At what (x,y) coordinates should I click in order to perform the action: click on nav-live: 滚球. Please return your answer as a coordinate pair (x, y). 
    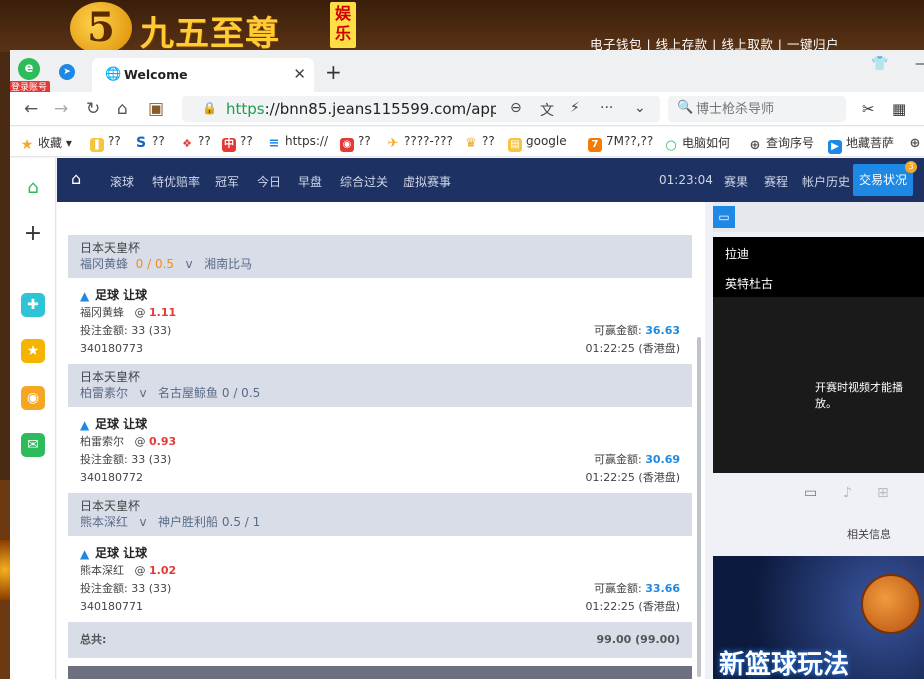
    Looking at the image, I should click on (122, 181).